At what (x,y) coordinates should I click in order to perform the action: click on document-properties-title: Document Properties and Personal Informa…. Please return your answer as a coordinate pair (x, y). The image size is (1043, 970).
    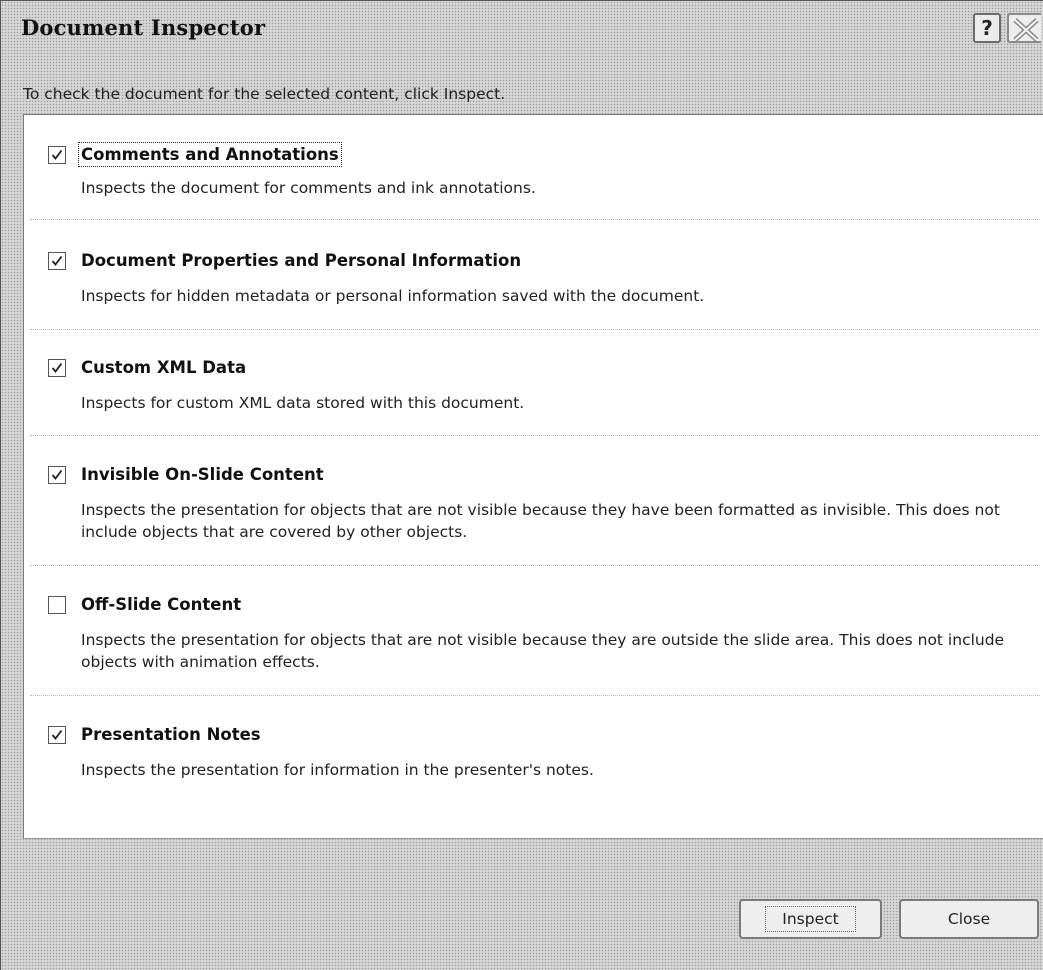
    Looking at the image, I should click on (301, 260).